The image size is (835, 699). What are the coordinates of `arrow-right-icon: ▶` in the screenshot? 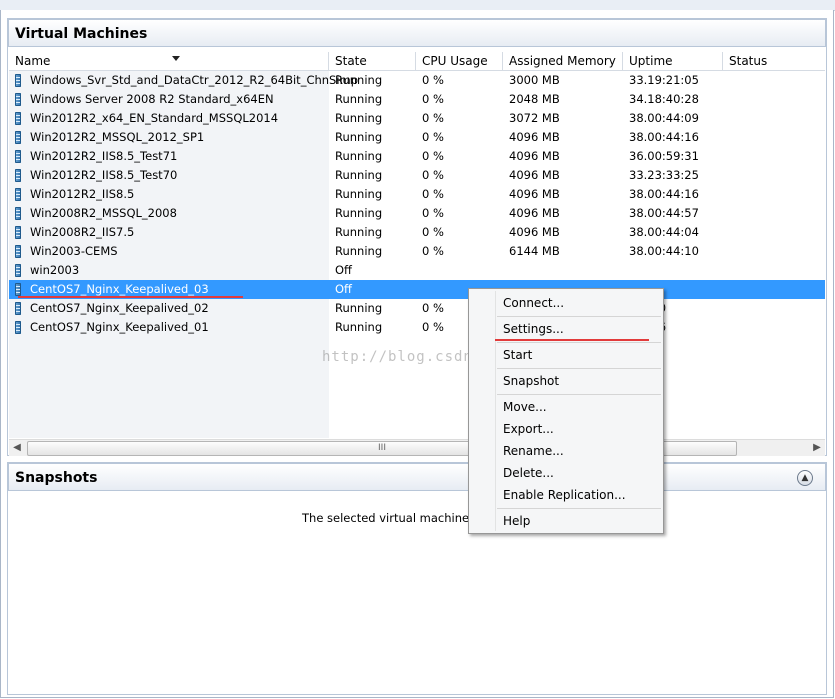 It's located at (817, 448).